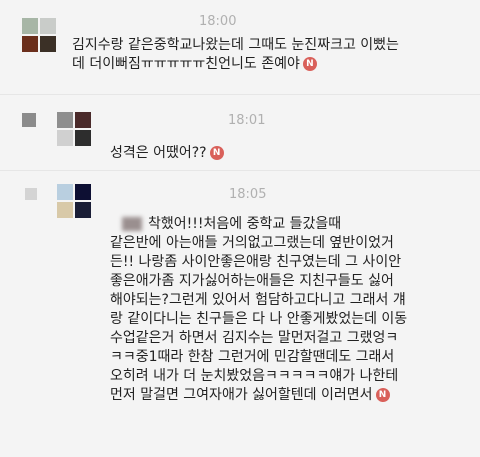 The image size is (480, 457). Describe the element at coordinates (158, 153) in the screenshot. I see `comment-line: 성격은 어땠어??` at that location.